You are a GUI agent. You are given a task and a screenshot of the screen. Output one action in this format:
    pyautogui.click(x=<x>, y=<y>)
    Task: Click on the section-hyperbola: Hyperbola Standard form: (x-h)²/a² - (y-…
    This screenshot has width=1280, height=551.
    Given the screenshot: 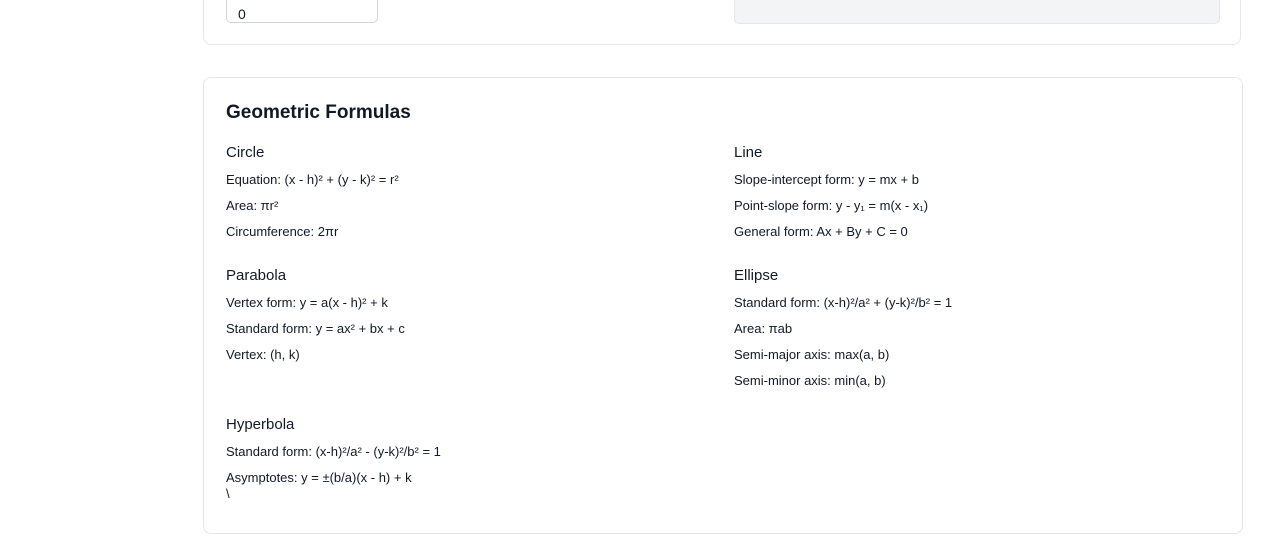 What is the action you would take?
    pyautogui.click(x=456, y=458)
    